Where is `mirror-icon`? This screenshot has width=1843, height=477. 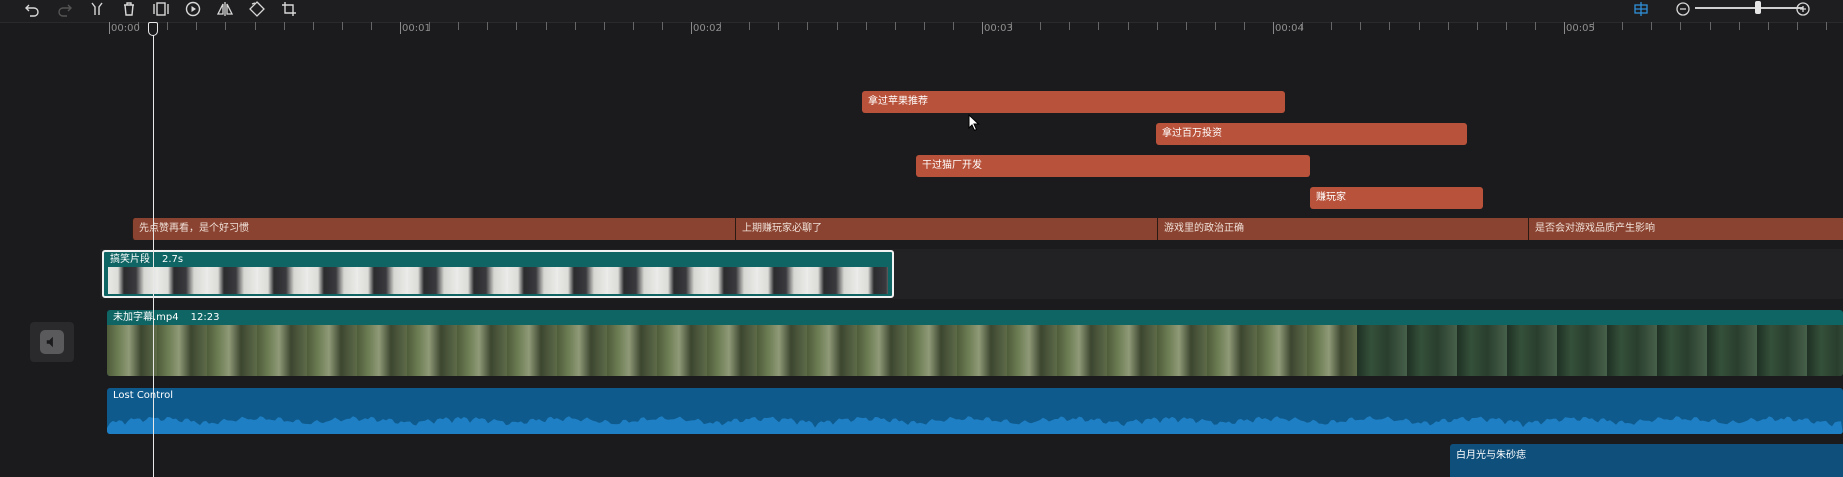 mirror-icon is located at coordinates (225, 9).